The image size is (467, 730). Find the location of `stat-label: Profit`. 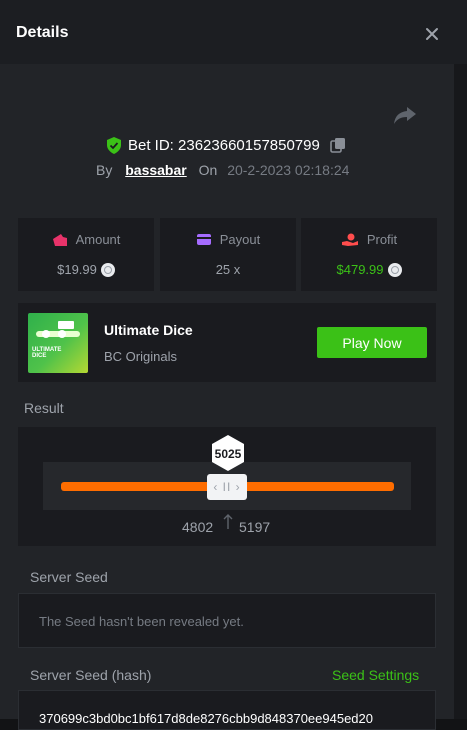

stat-label: Profit is located at coordinates (382, 239).